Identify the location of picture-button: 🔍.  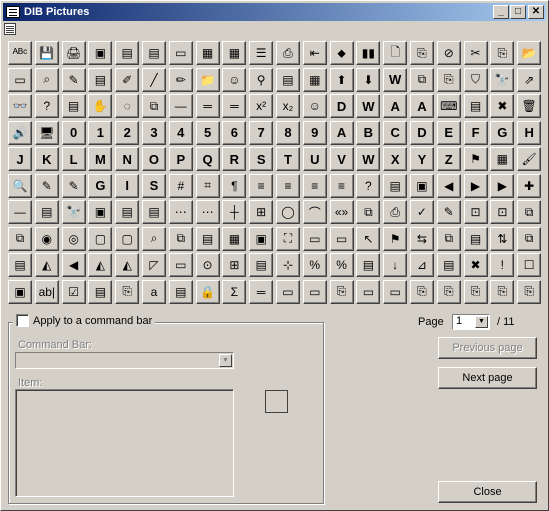
(20, 185).